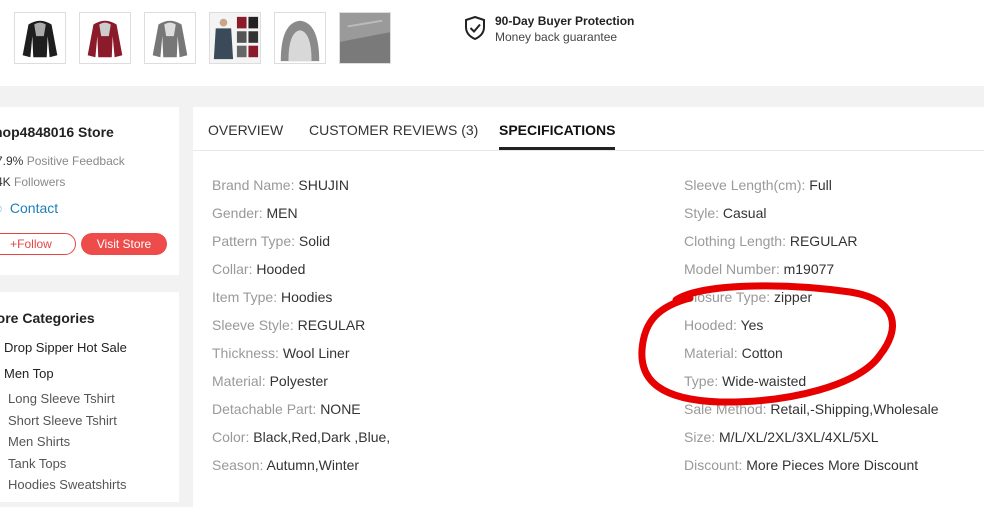  Describe the element at coordinates (313, 465) in the screenshot. I see `spec-value: Autumn,Winter` at that location.